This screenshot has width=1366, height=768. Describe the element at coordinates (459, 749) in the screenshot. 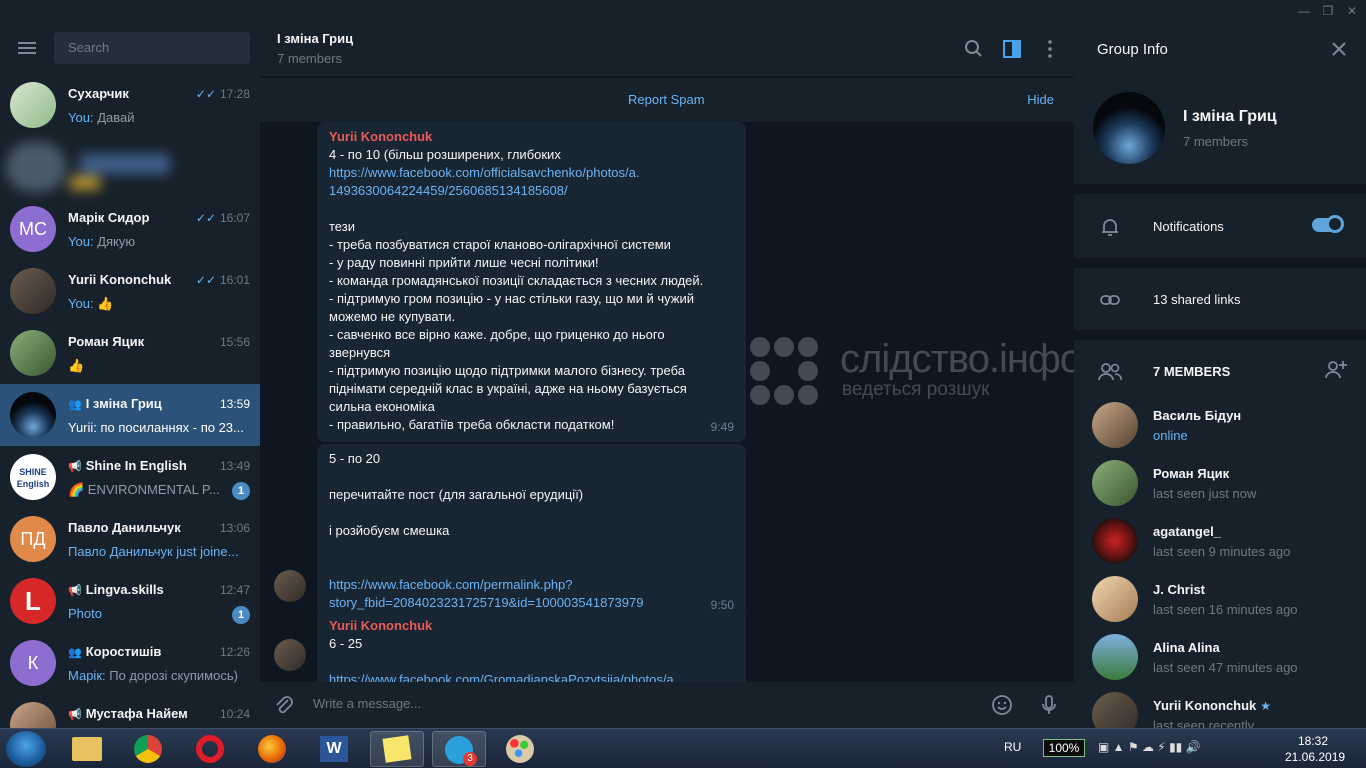

I see `telegram-taskbar-icon: 3` at that location.